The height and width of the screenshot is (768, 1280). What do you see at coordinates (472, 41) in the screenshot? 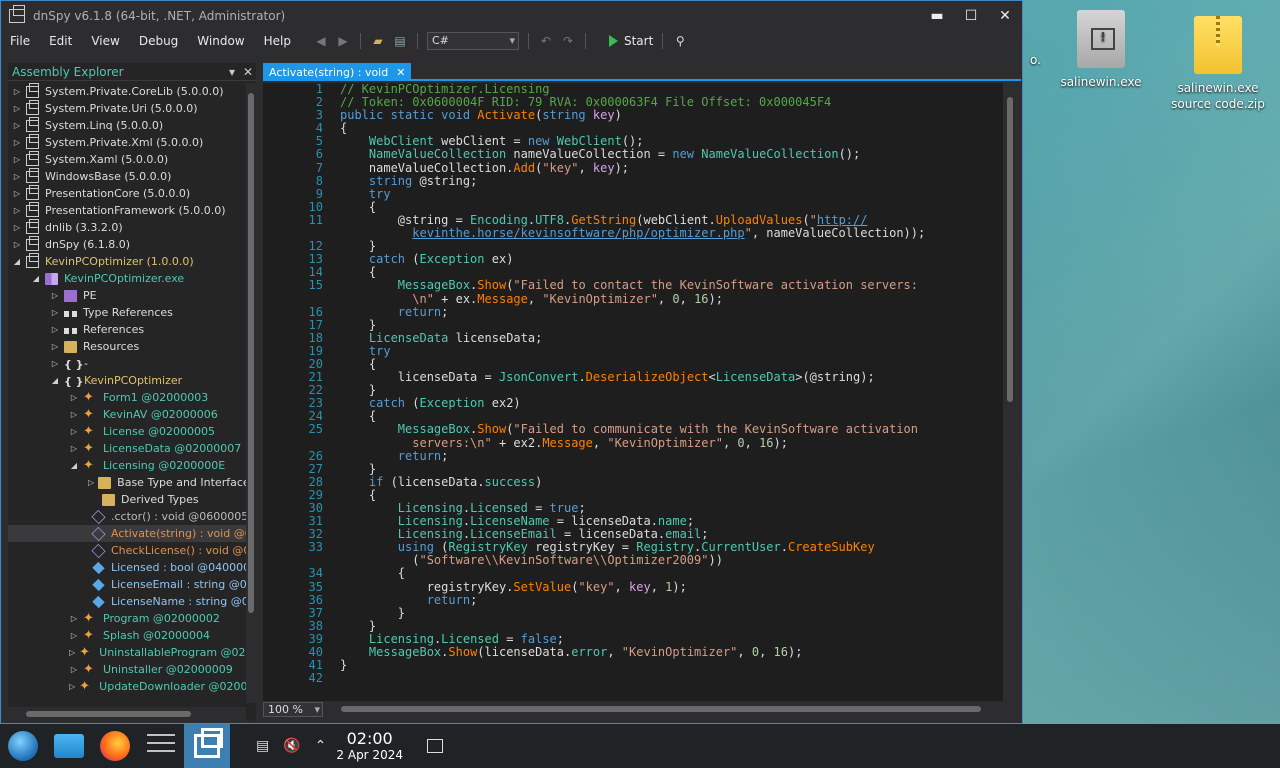
I see `language-select: C#` at bounding box center [472, 41].